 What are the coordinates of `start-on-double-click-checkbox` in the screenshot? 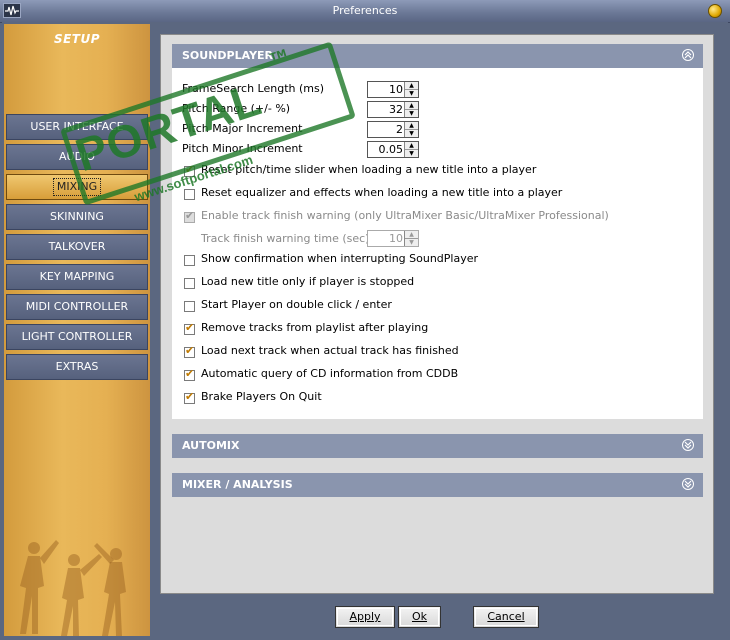 It's located at (189, 306).